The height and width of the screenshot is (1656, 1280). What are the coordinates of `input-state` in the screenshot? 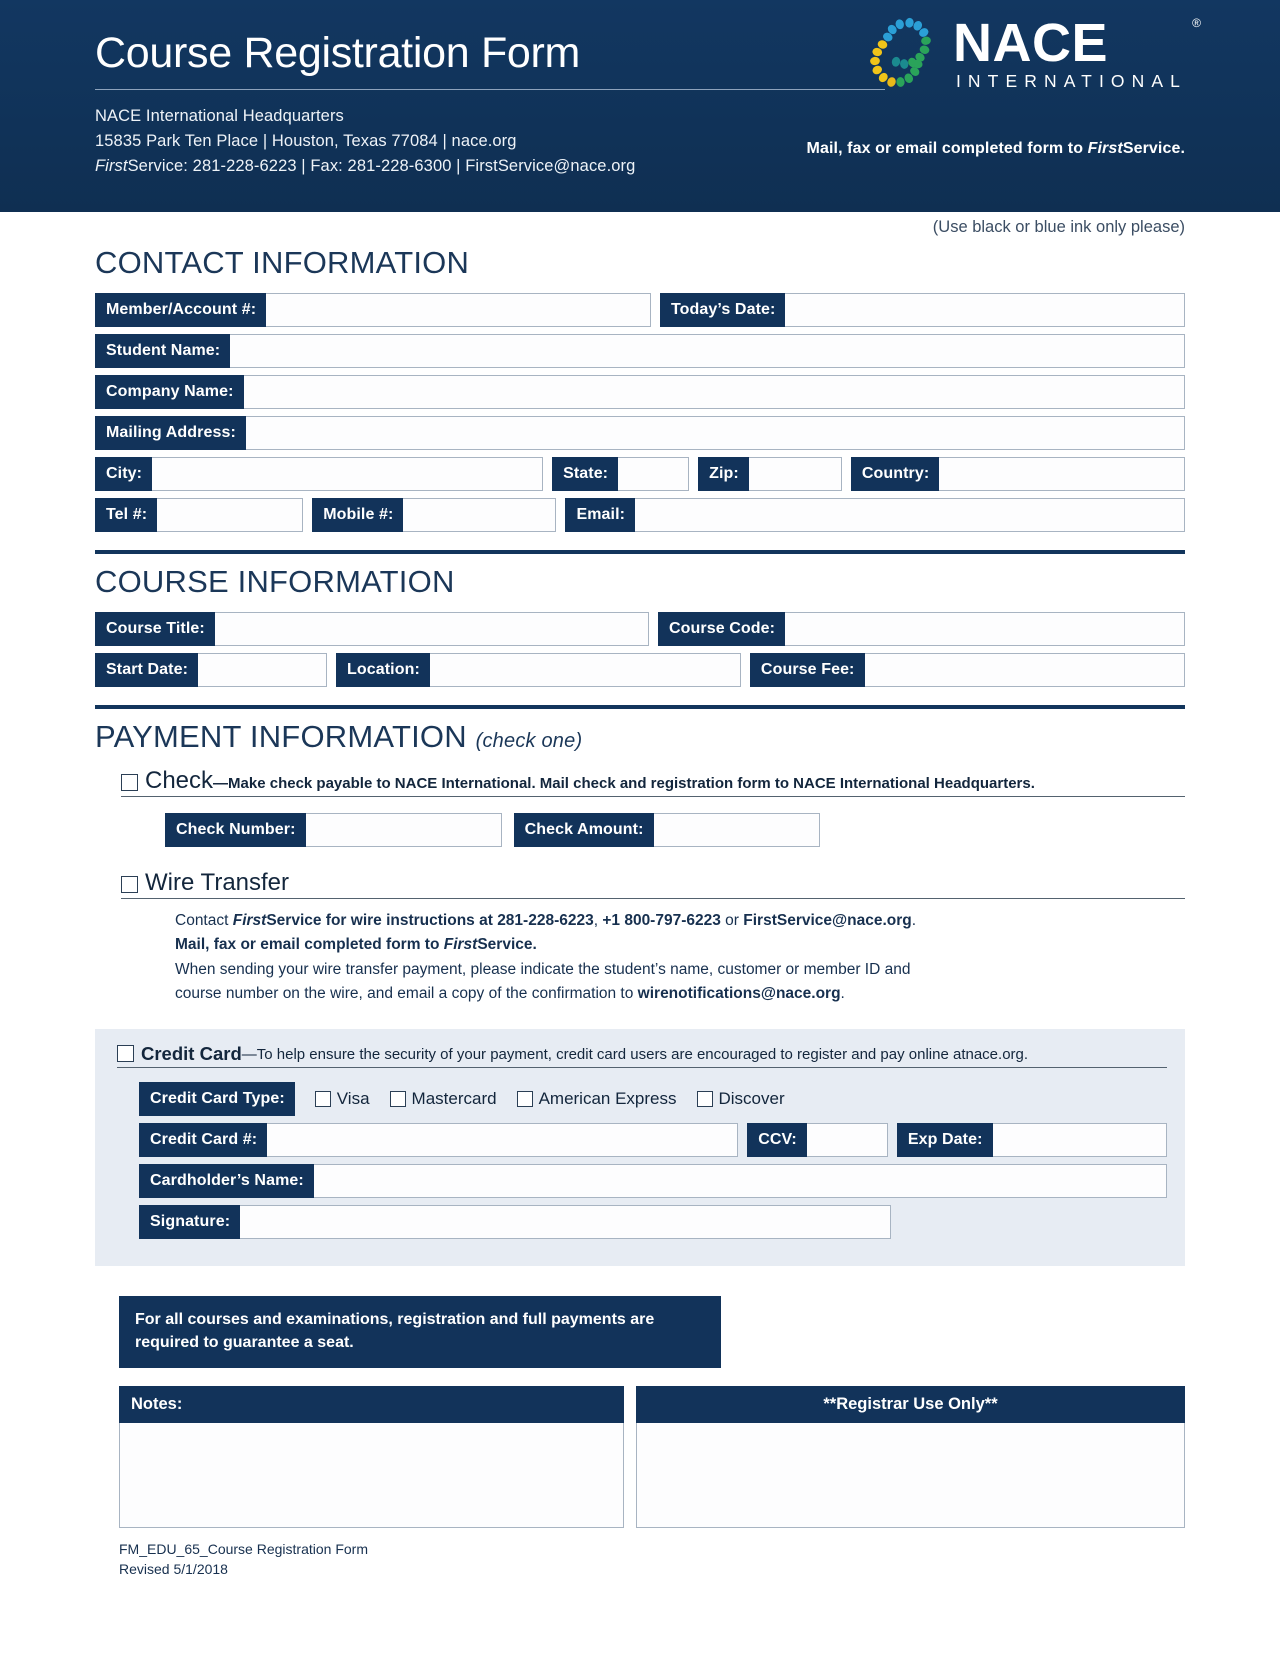 It's located at (654, 474).